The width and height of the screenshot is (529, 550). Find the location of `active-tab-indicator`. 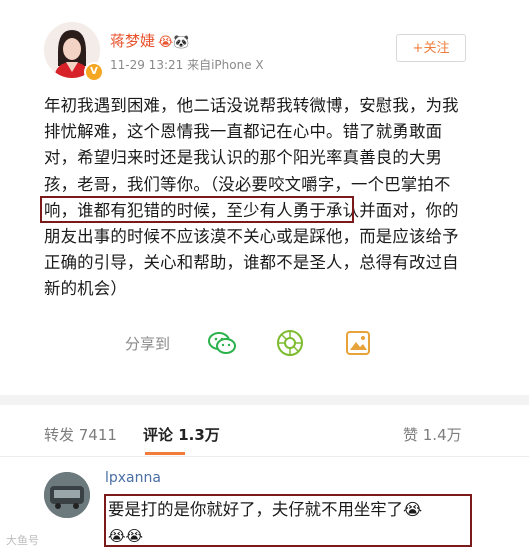

active-tab-indicator is located at coordinates (165, 453).